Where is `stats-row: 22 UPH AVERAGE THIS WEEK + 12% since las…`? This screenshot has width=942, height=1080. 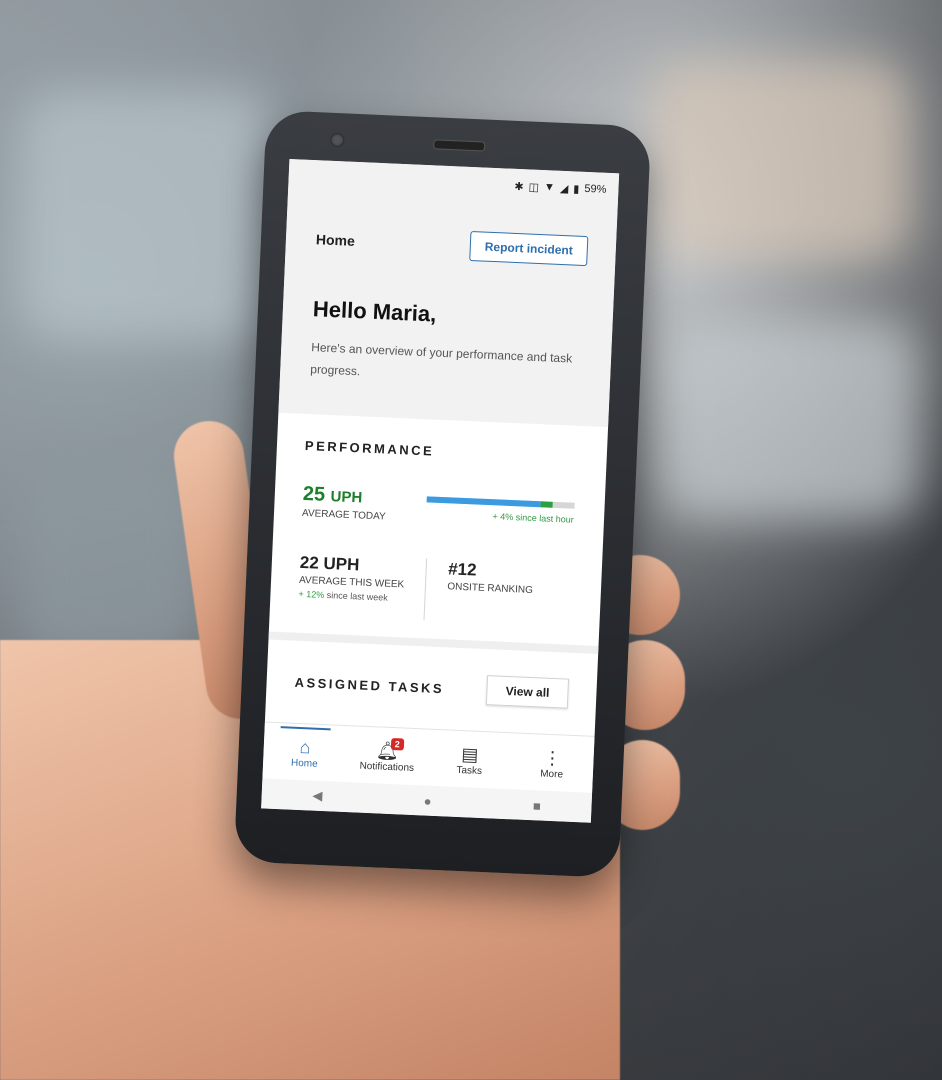 stats-row: 22 UPH AVERAGE THIS WEEK + 12% since las… is located at coordinates (436, 590).